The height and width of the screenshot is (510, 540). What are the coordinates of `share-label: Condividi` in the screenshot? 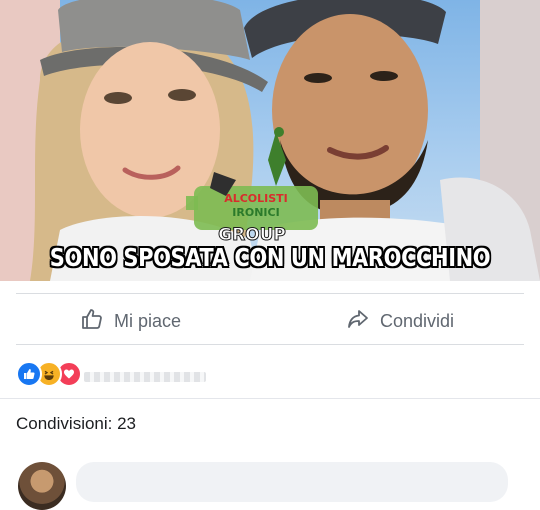 It's located at (417, 320).